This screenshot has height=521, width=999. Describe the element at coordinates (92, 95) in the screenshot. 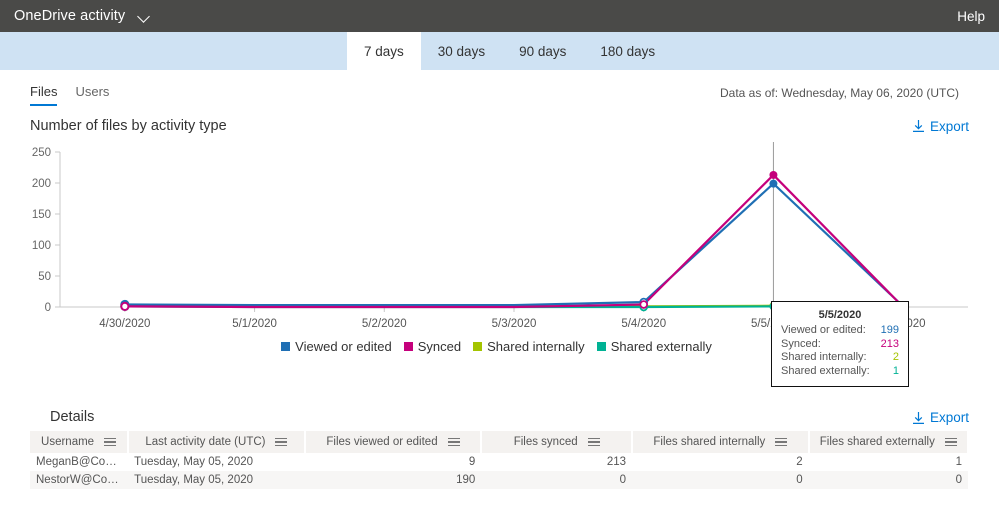

I see `subtab-users: Users` at that location.